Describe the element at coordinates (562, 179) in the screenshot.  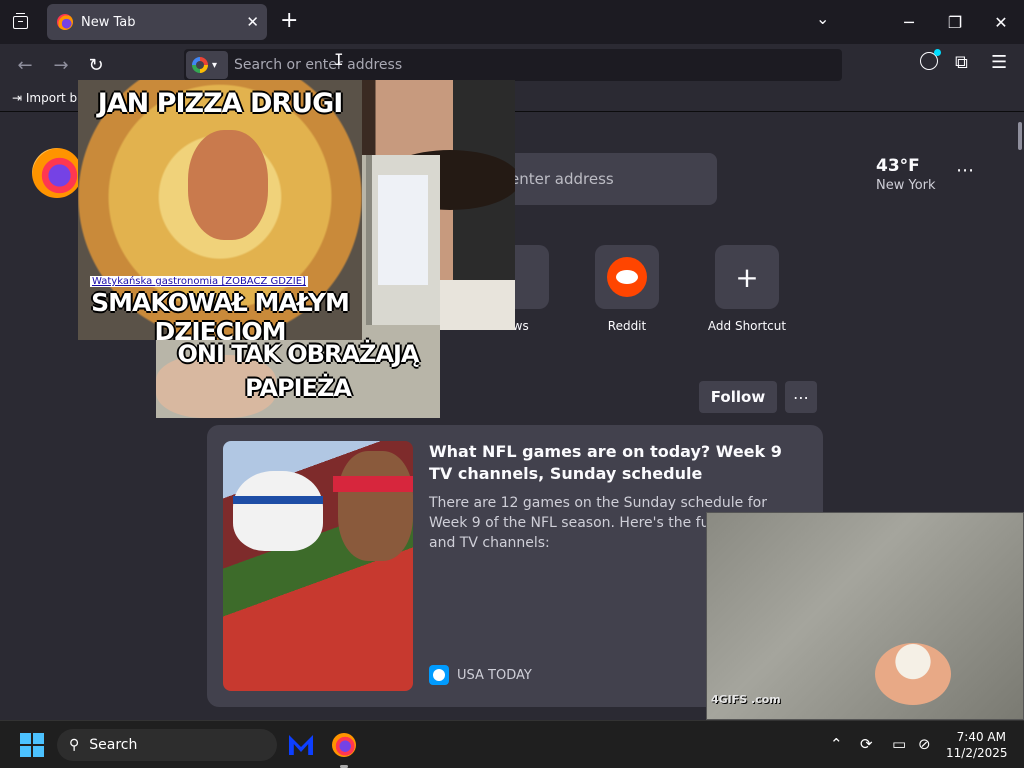
I see `newtab-search-placeholder: enter address` at that location.